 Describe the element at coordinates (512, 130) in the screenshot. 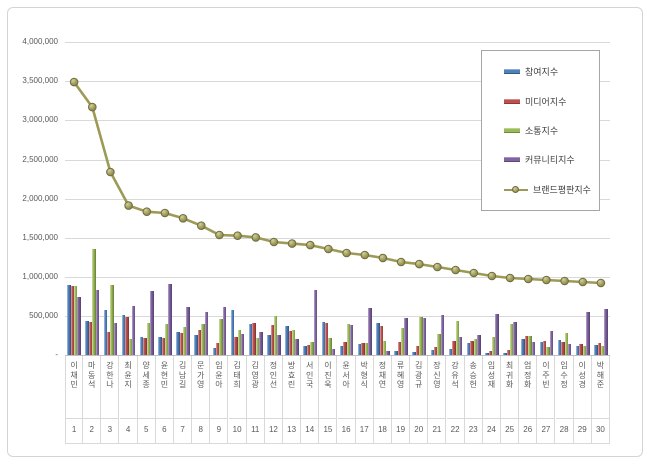

I see `communication-index-swatch` at that location.